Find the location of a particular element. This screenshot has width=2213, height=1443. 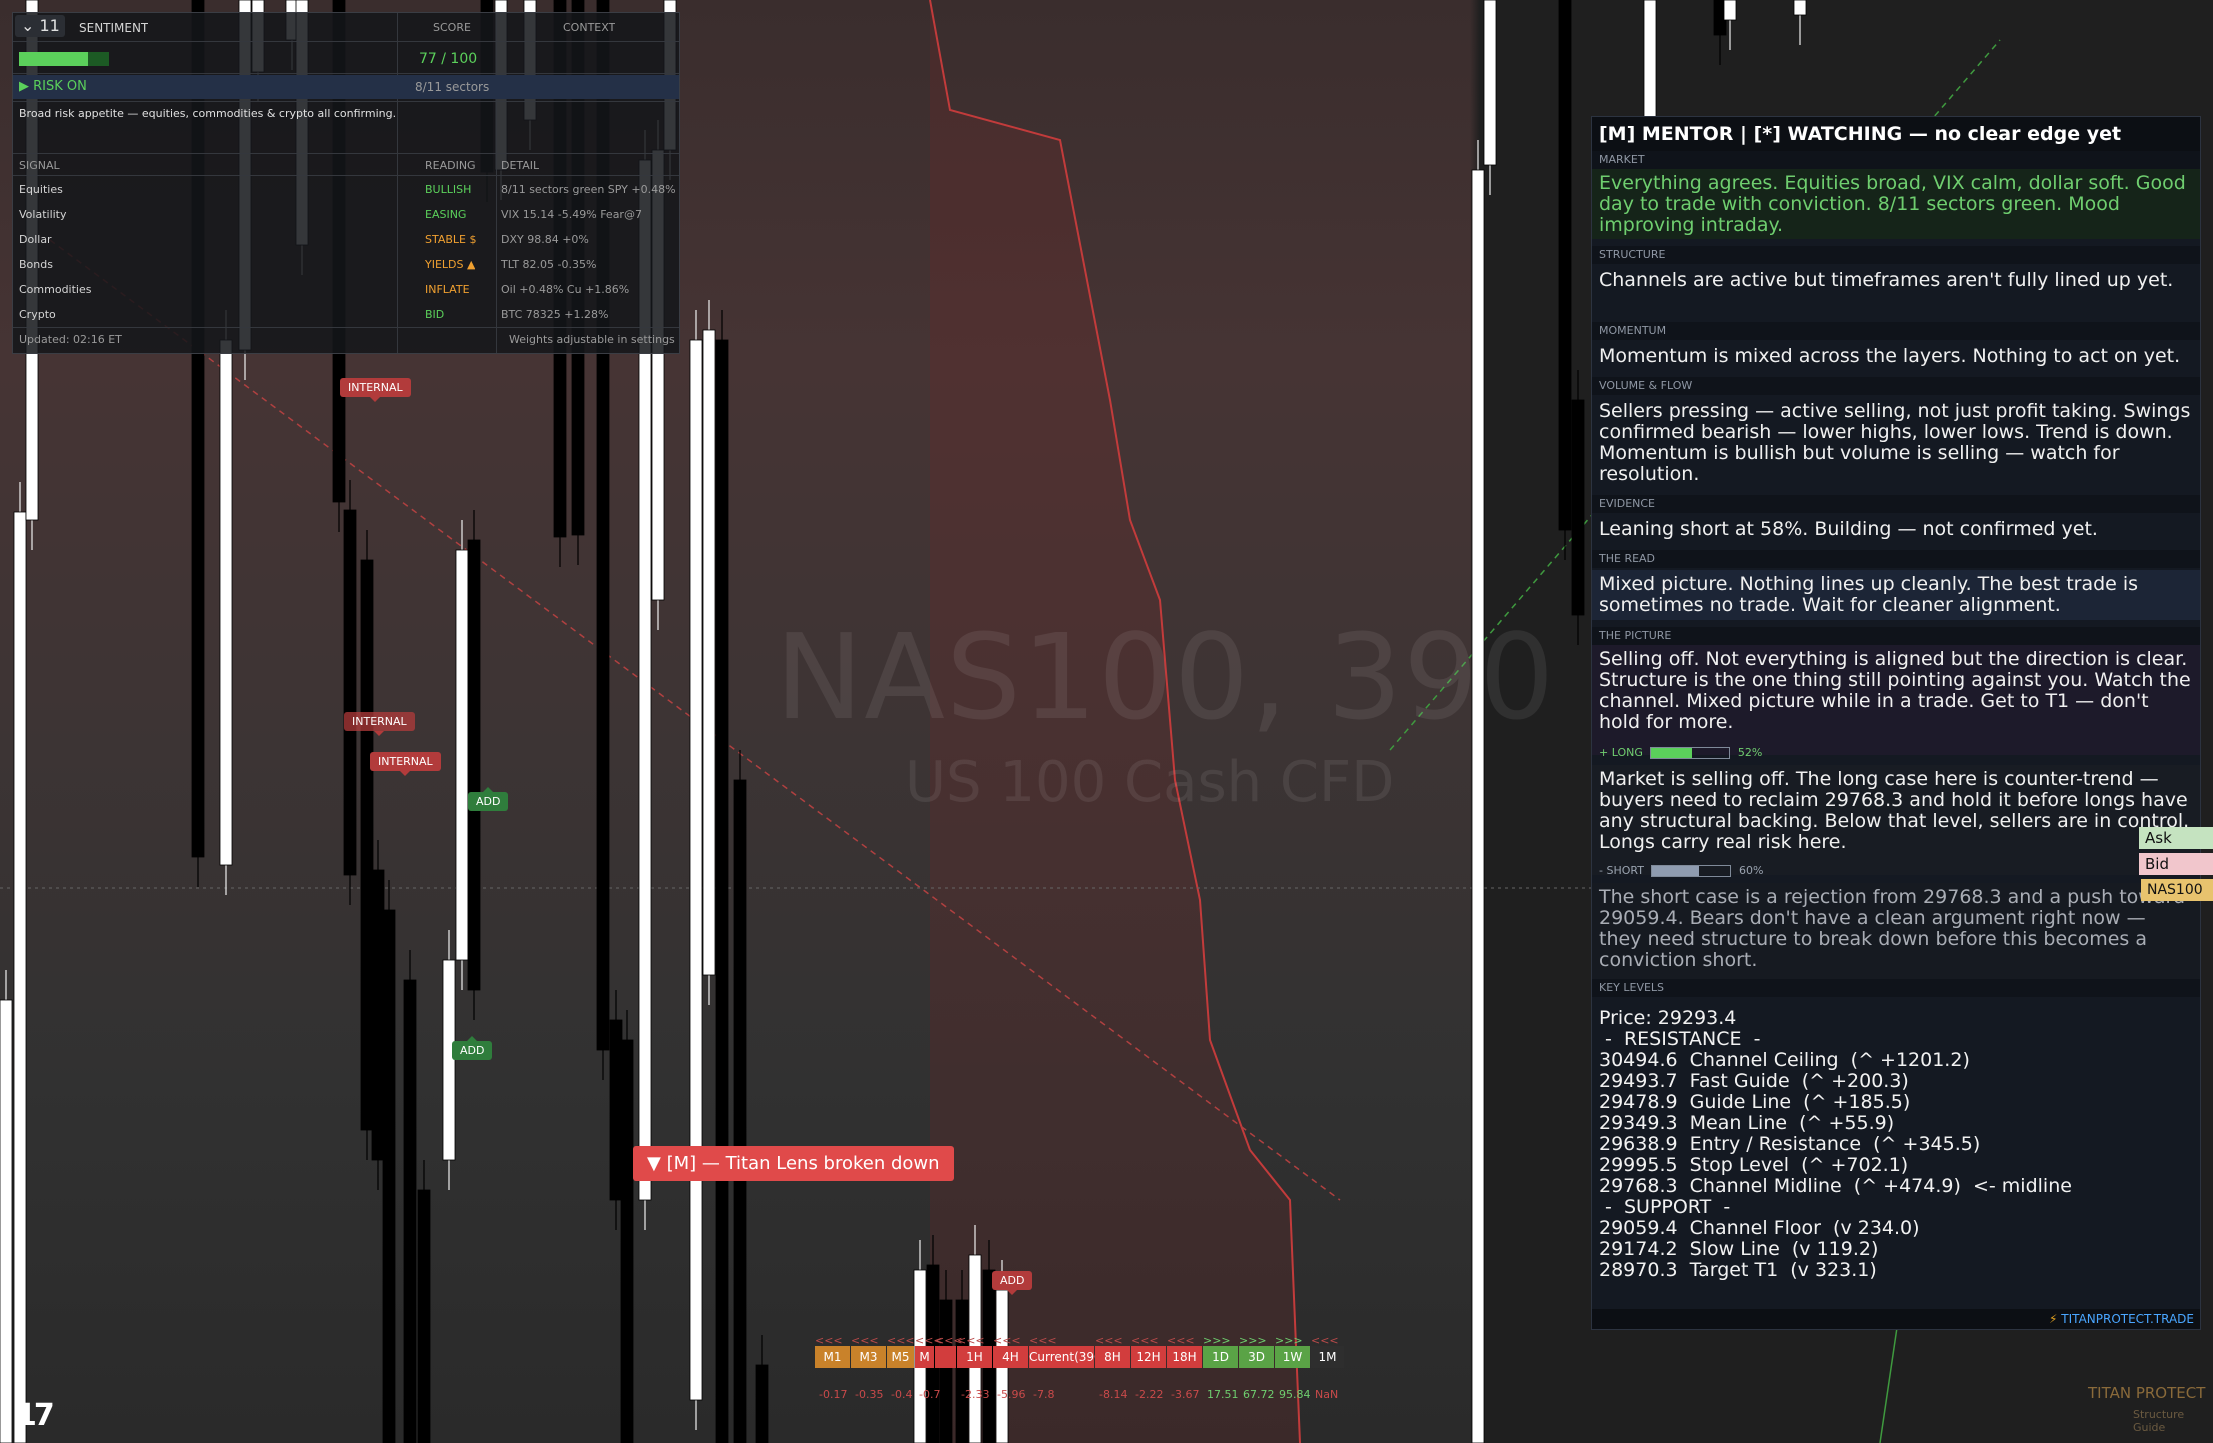

signal-detail: BTC 78325 +1.28% is located at coordinates (555, 314).